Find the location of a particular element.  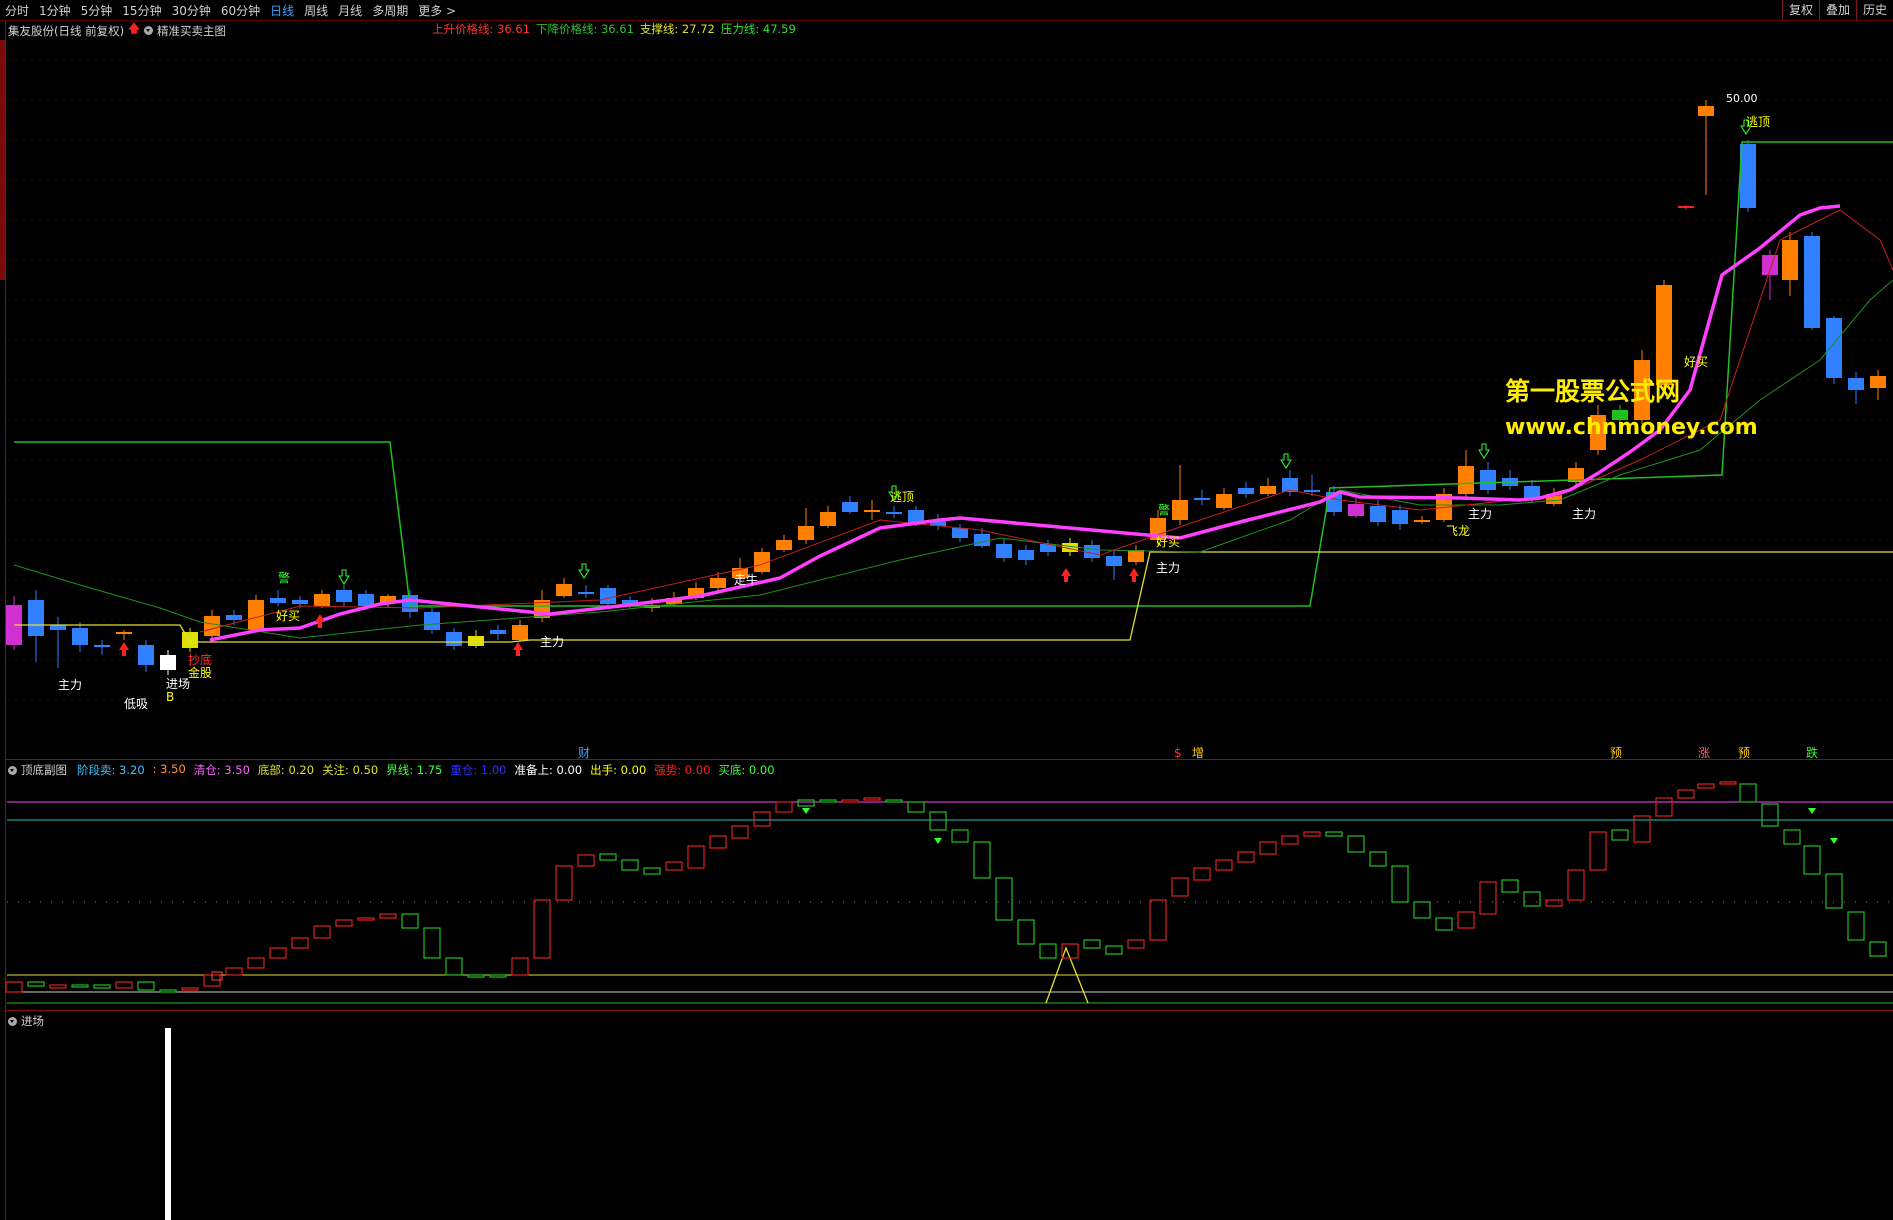

signal-label: 逃顶 is located at coordinates (1758, 122).